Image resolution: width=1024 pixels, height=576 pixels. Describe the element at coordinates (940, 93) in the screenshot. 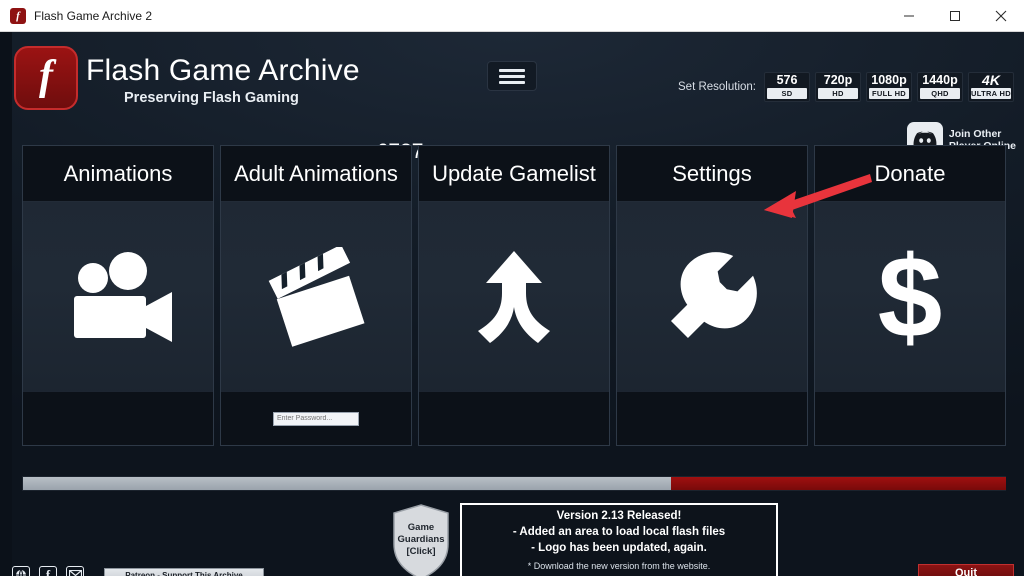

I see `resolution-option-bottom: QHD` at that location.